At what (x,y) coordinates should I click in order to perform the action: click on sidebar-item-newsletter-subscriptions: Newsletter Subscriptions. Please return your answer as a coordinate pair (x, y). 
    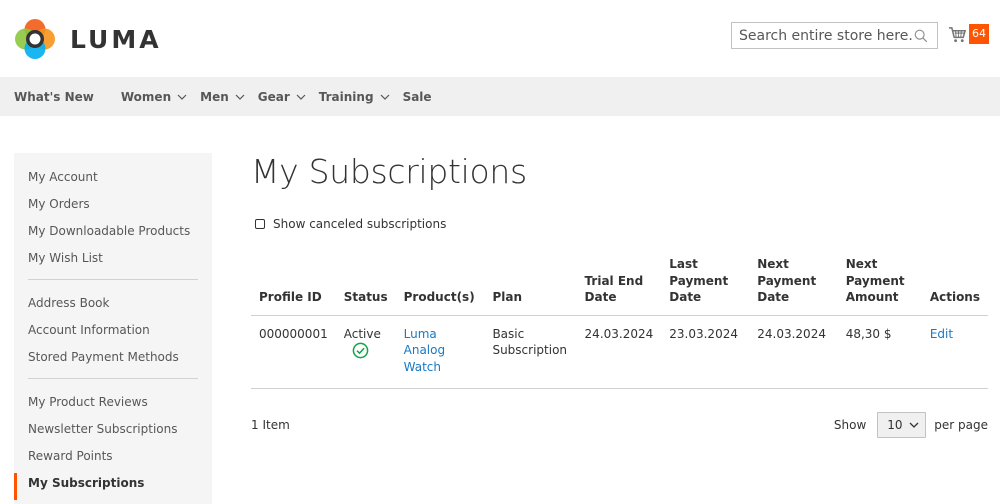
    Looking at the image, I should click on (113, 432).